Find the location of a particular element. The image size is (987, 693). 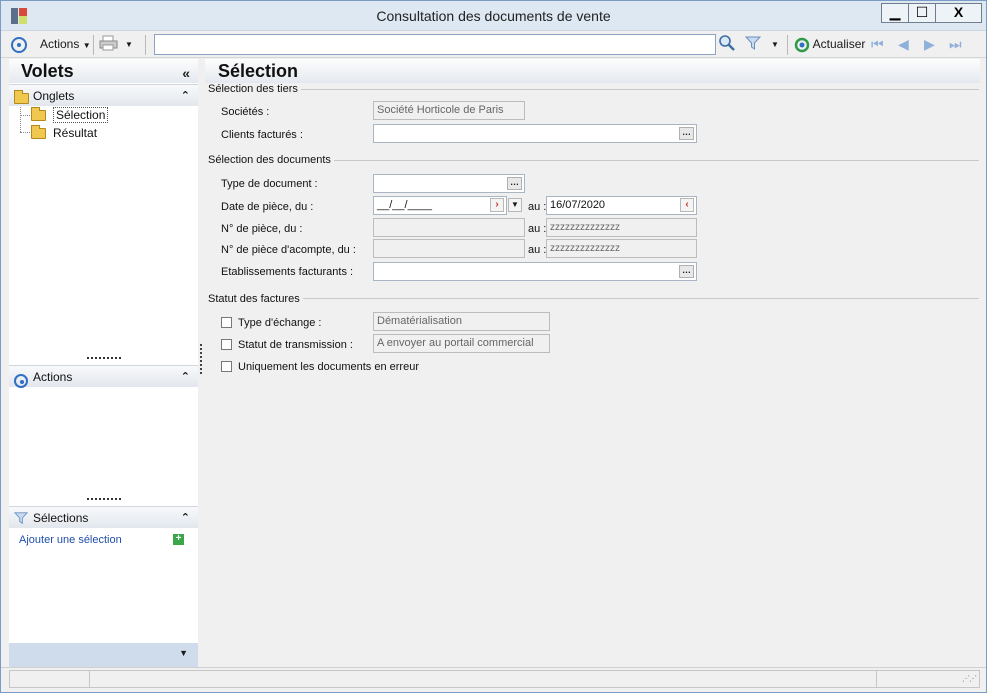

print-icon is located at coordinates (108, 43).